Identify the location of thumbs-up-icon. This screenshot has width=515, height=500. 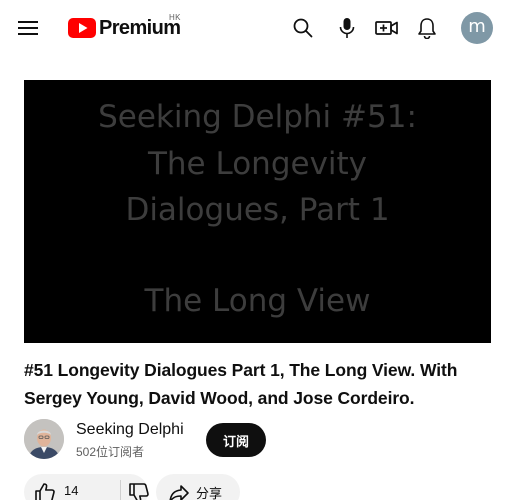
(45, 491).